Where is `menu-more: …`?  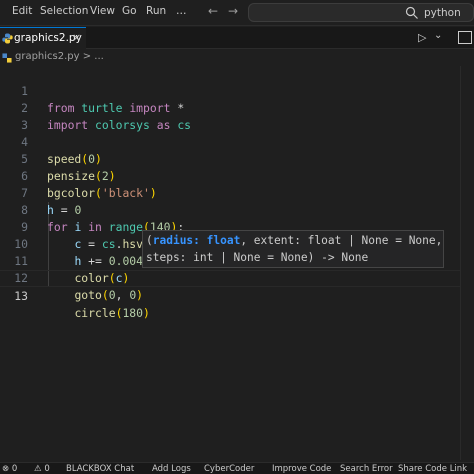
menu-more: … is located at coordinates (181, 11).